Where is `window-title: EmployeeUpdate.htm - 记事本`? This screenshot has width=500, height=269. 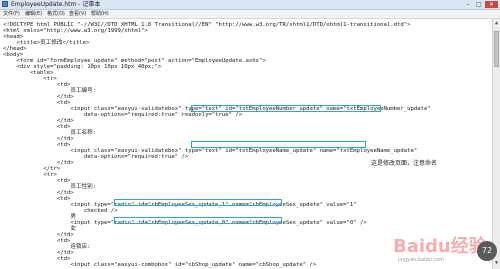 window-title: EmployeeUpdate.htm - 记事本 is located at coordinates (56, 4).